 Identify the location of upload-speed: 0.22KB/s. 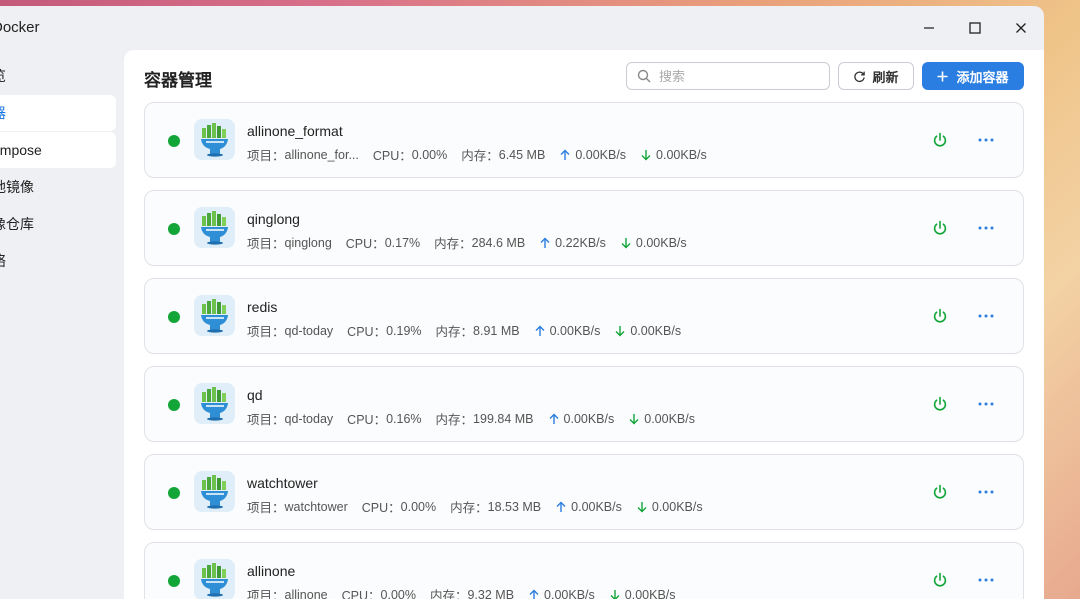
(580, 242).